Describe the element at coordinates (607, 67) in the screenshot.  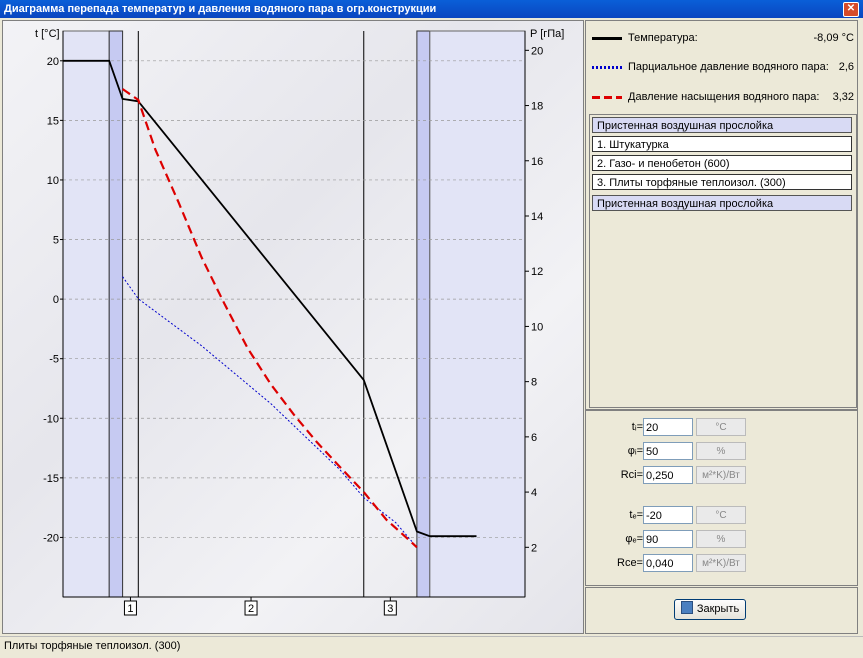
I see `partial-pressure-line-swatch` at that location.